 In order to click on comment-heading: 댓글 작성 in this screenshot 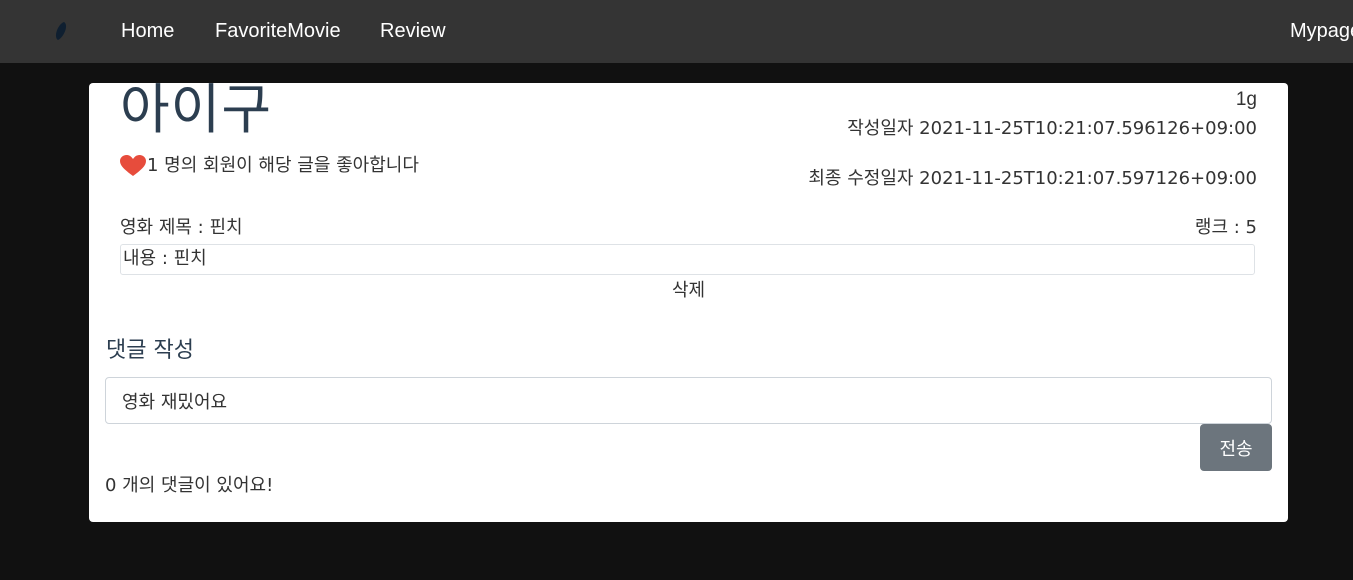, I will do `click(150, 350)`.